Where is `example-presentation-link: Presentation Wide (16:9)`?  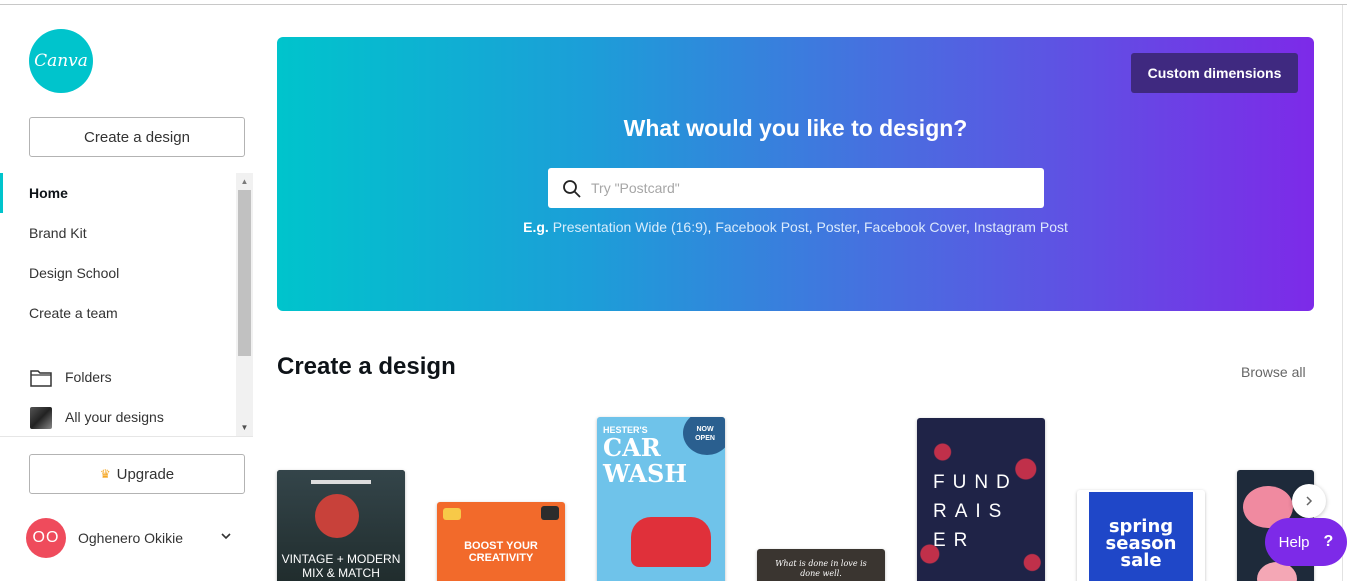
example-presentation-link: Presentation Wide (16:9) is located at coordinates (630, 227).